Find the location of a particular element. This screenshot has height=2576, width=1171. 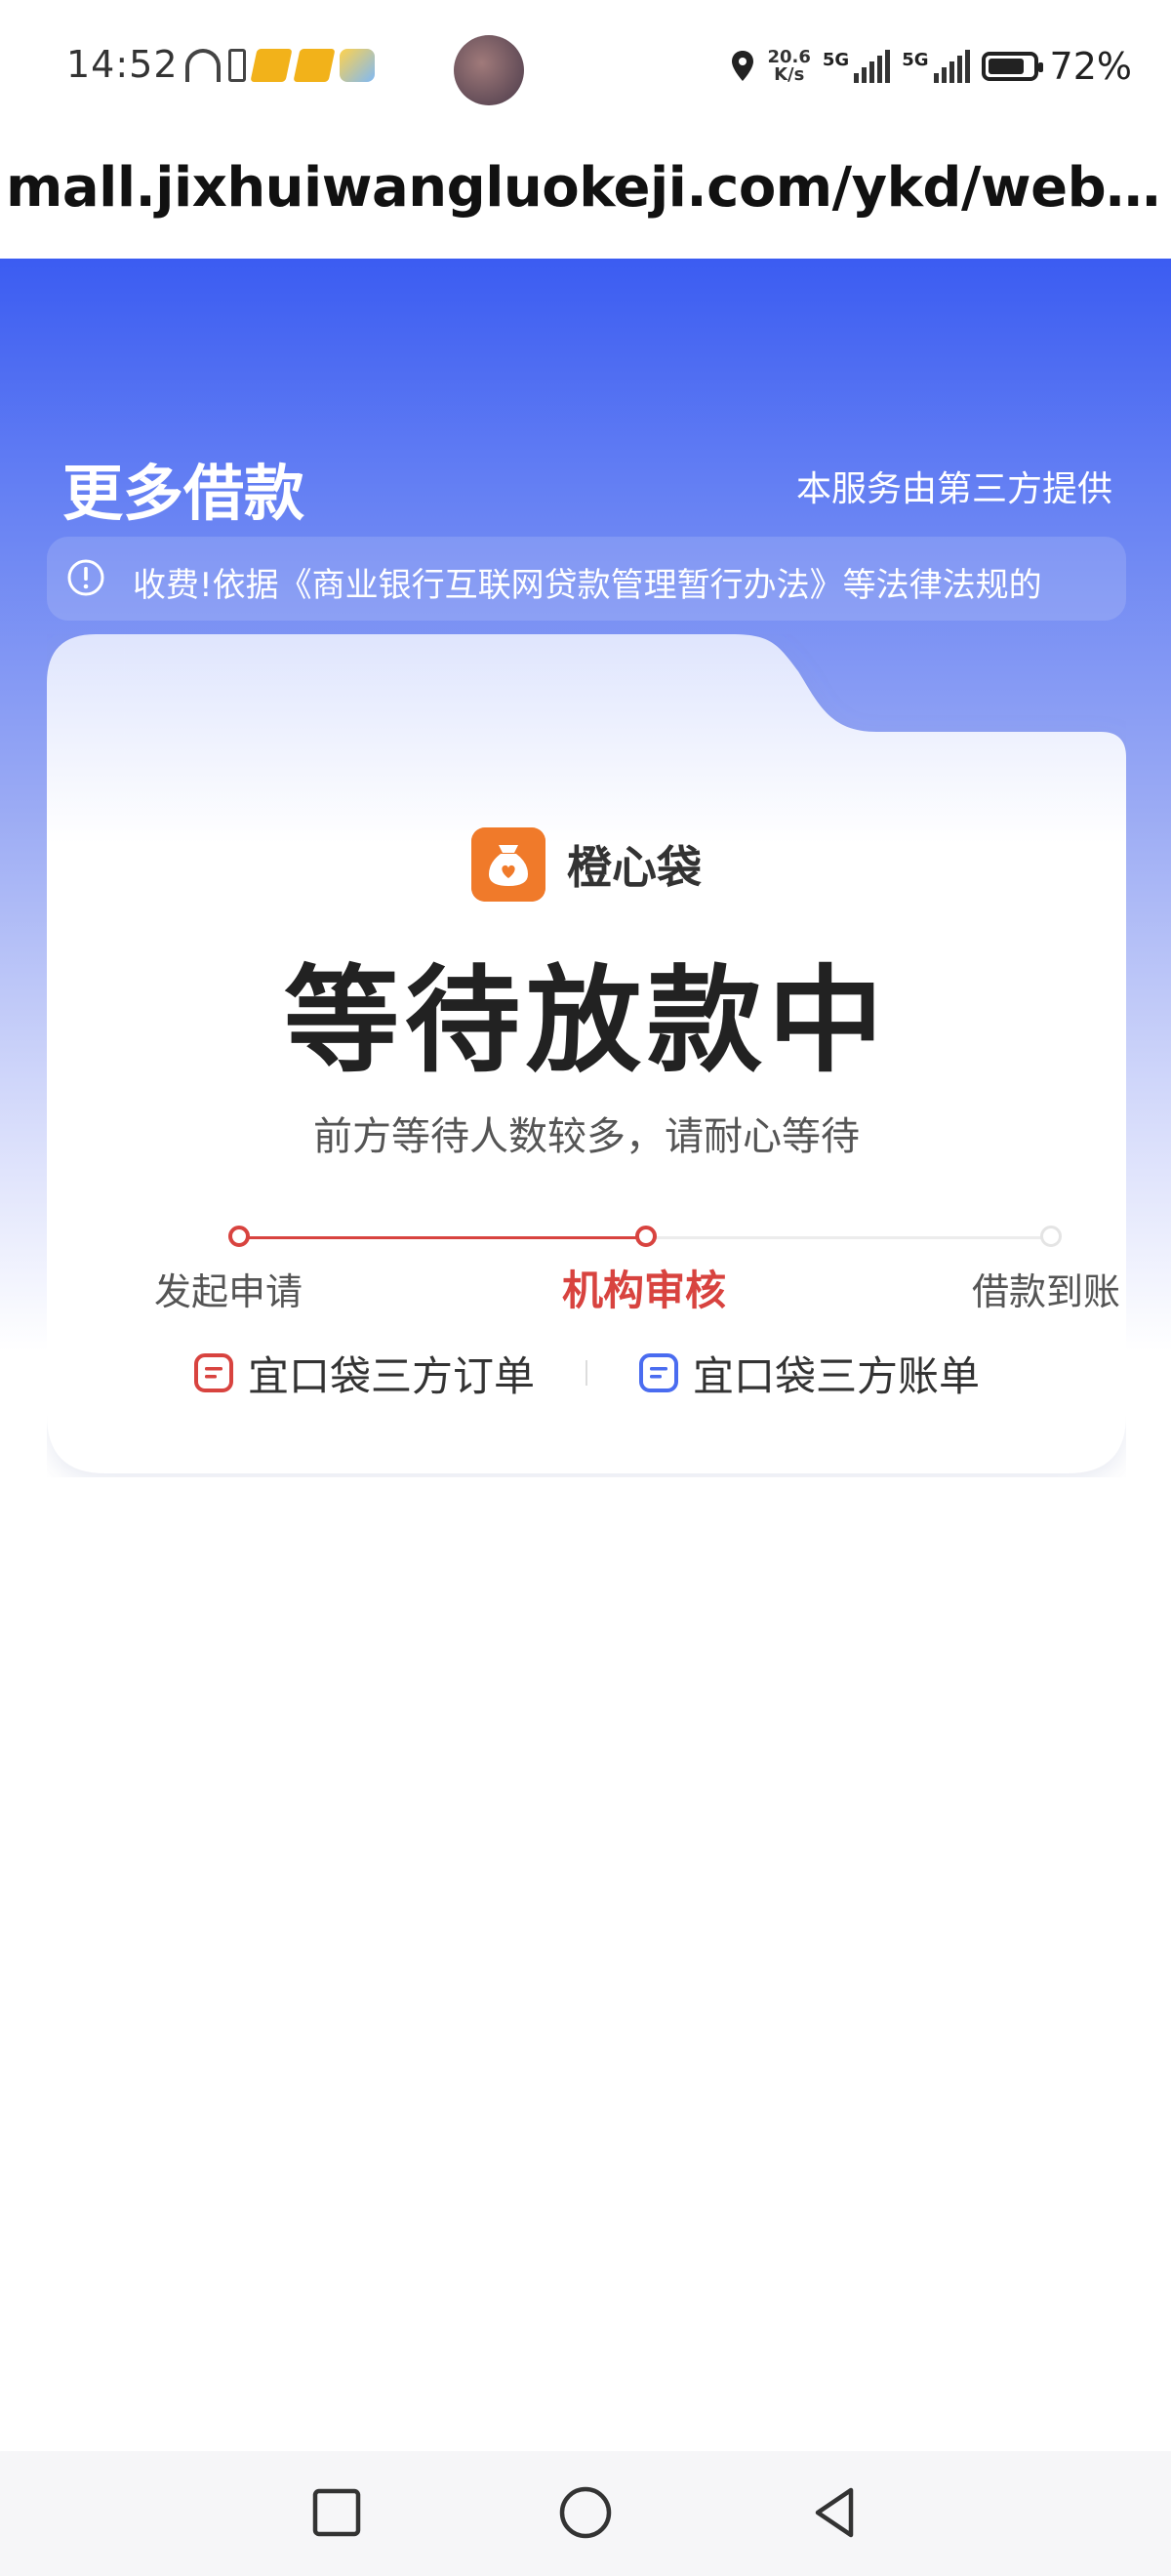

system-nav-bar is located at coordinates (585, 2513).